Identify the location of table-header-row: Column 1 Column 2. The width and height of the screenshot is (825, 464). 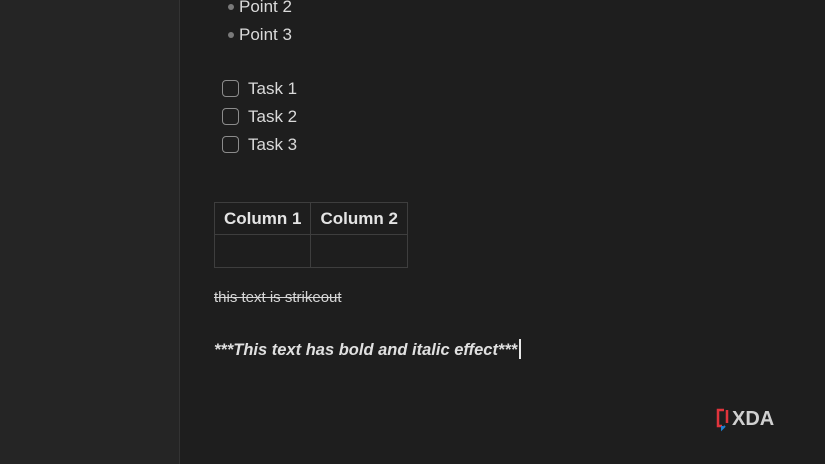
(310, 218).